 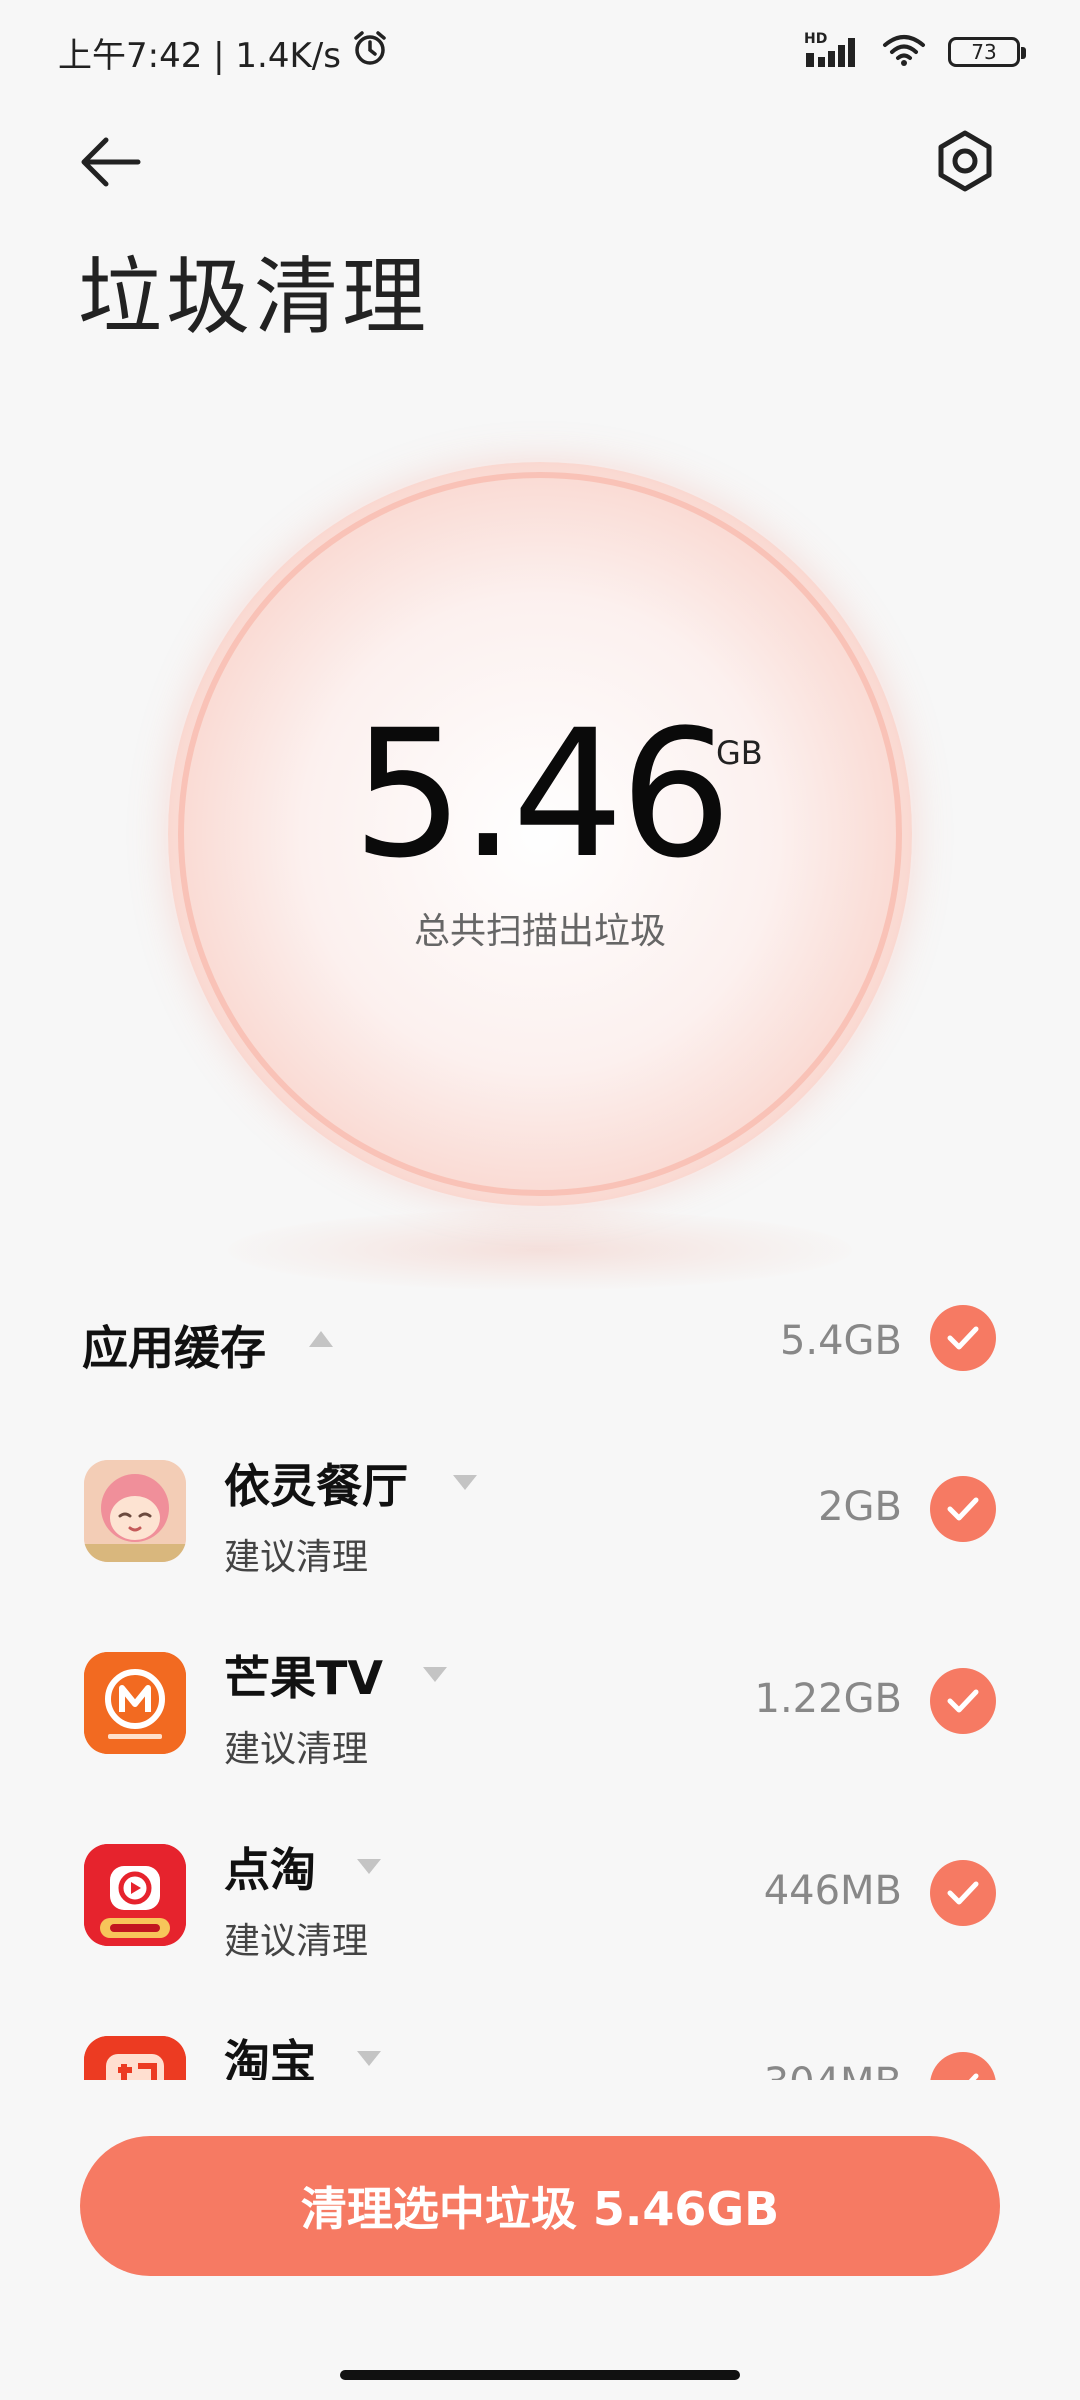 What do you see at coordinates (174, 1348) in the screenshot?
I see `section-title: 应用缓存` at bounding box center [174, 1348].